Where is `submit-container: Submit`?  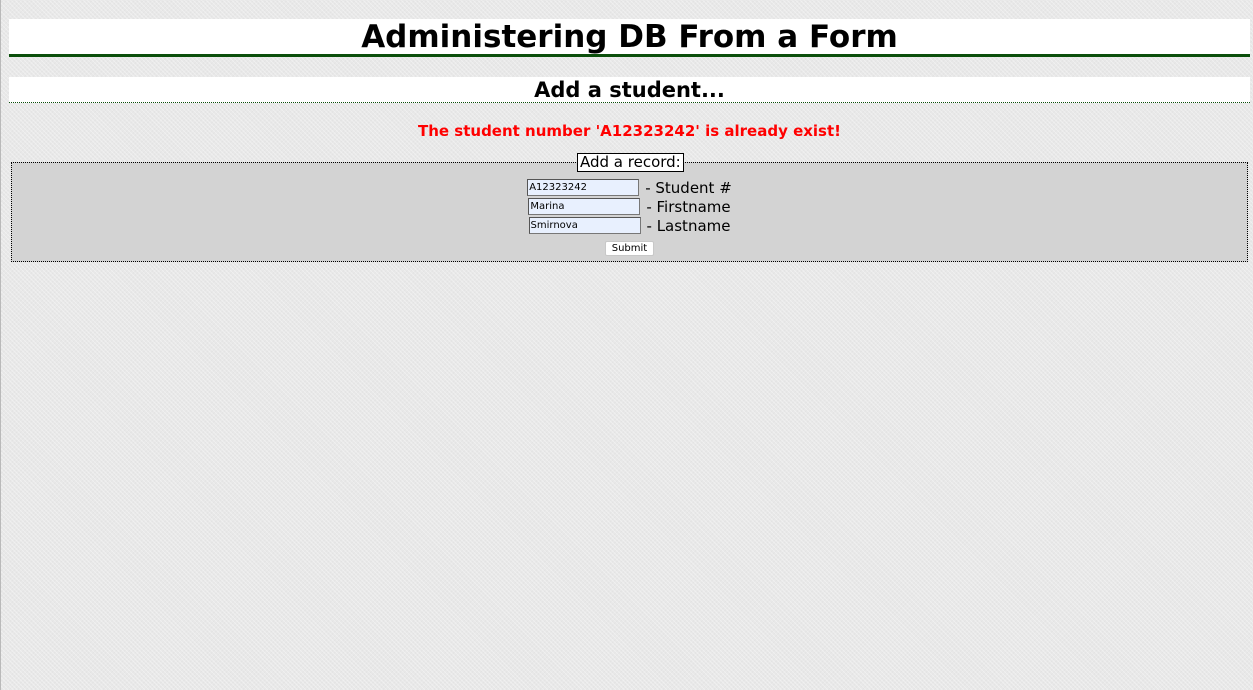
submit-container: Submit is located at coordinates (629, 246).